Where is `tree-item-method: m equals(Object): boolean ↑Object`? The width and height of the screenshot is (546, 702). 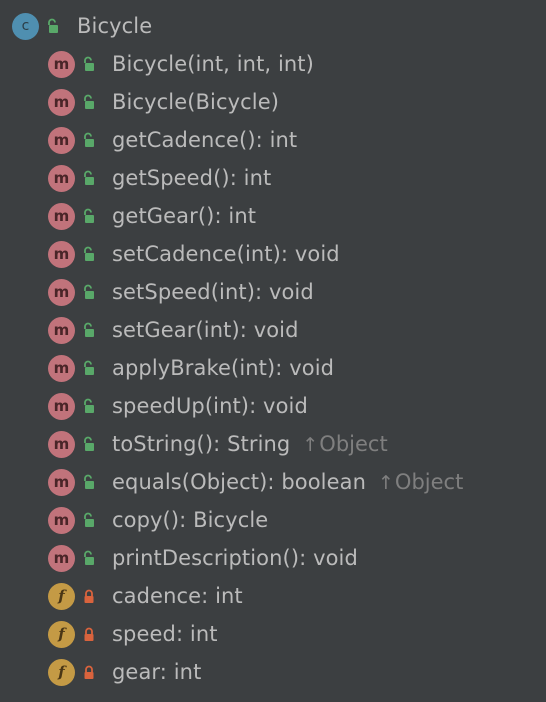
tree-item-method: m equals(Object): boolean ↑Object is located at coordinates (273, 482).